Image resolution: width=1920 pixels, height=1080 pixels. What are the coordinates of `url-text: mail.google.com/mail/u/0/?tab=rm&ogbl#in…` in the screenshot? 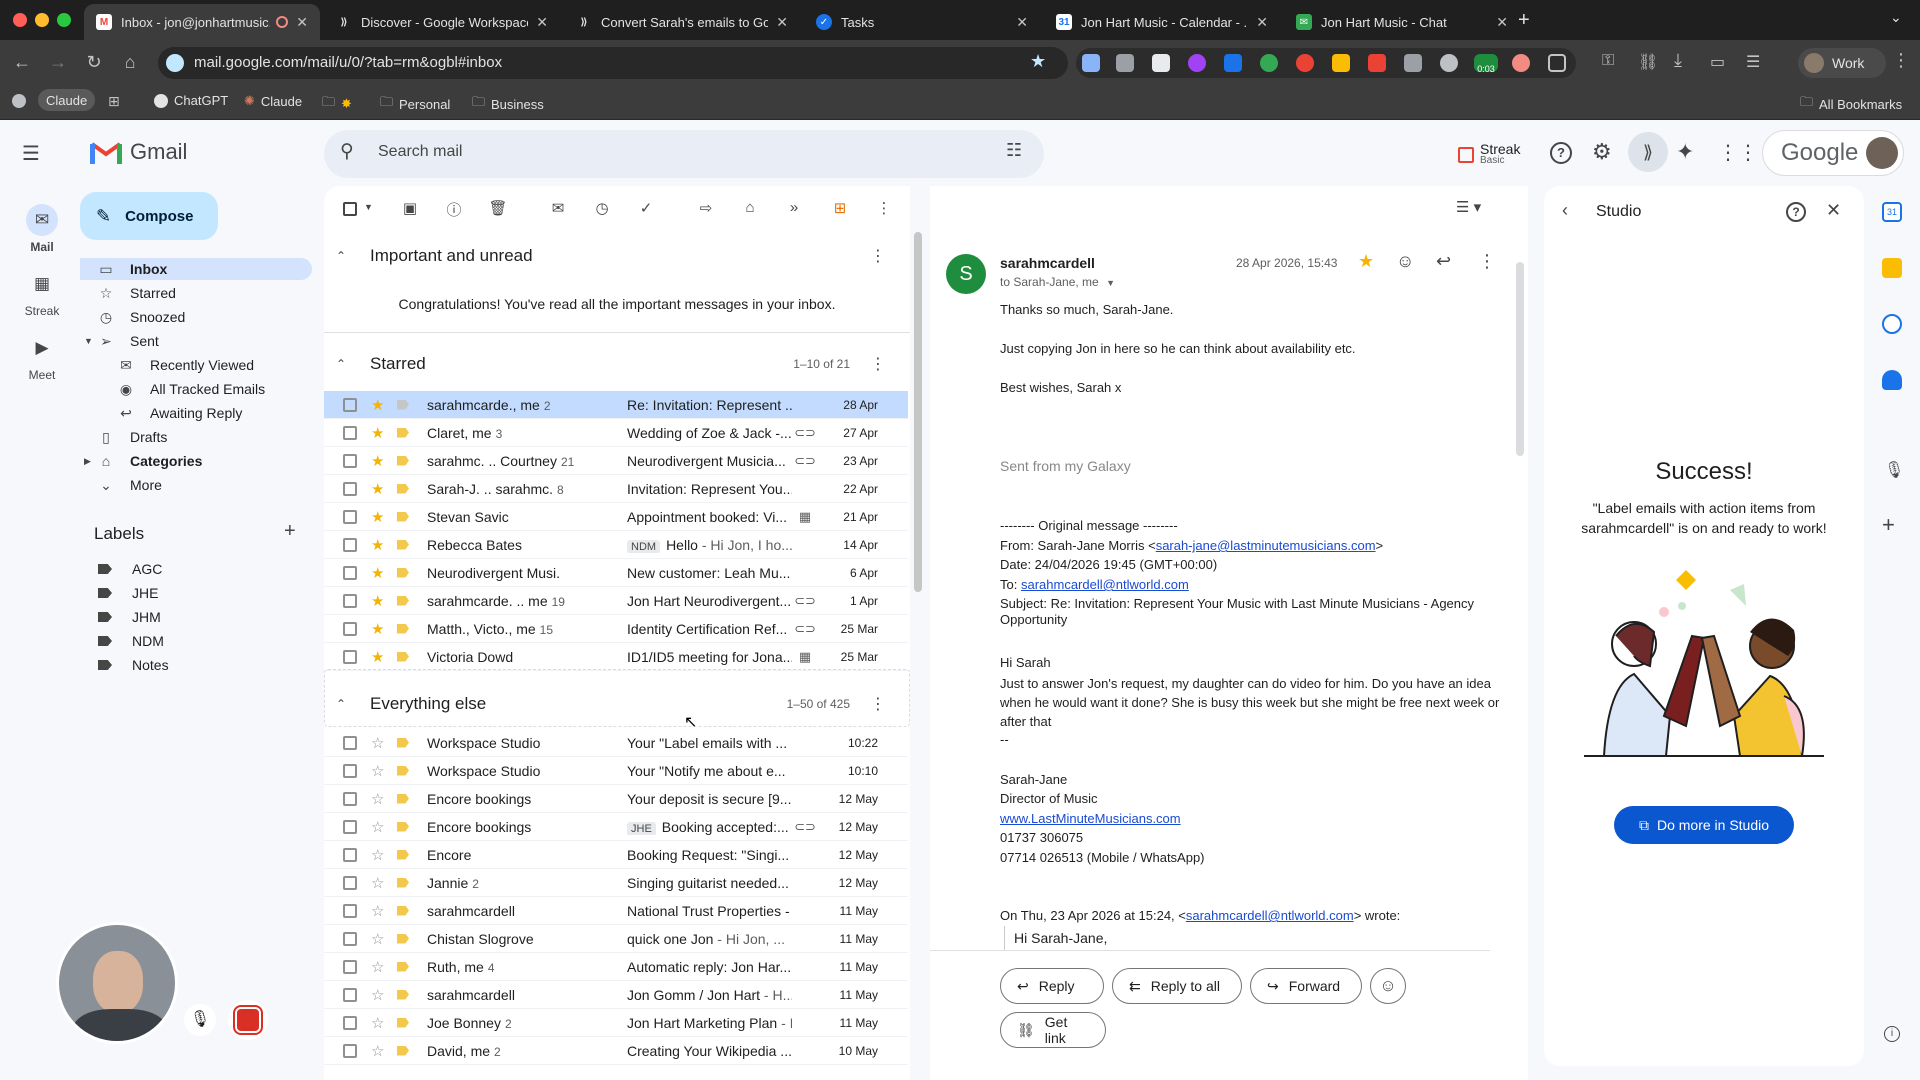 It's located at (348, 62).